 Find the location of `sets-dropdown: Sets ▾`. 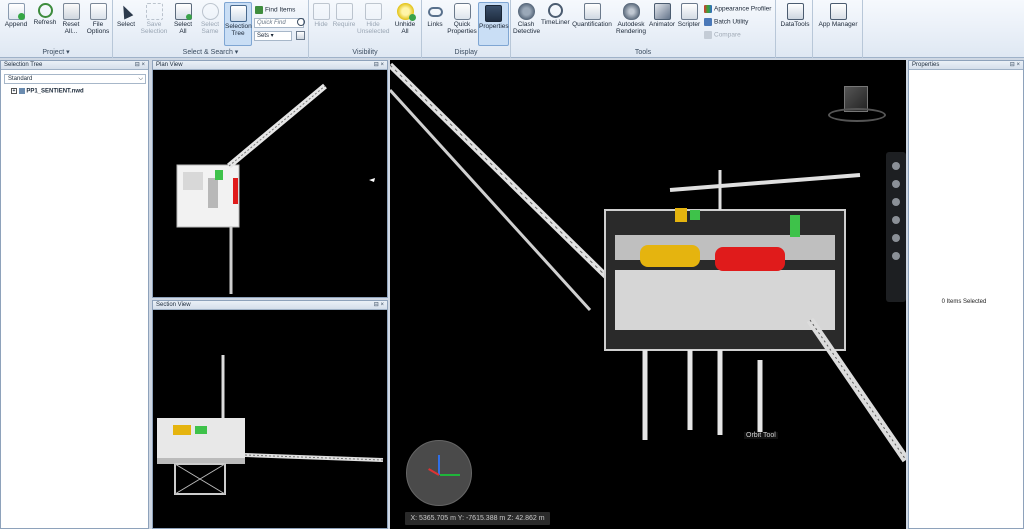

sets-dropdown: Sets ▾ is located at coordinates (273, 36).